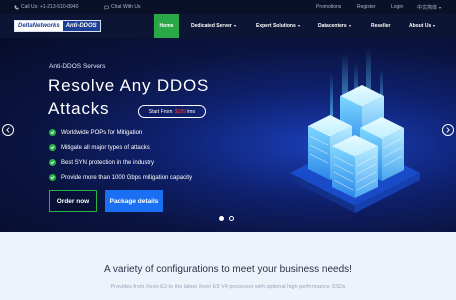 The image size is (456, 300). I want to click on nav-dedicated-server: Dedicated Server, so click(213, 26).